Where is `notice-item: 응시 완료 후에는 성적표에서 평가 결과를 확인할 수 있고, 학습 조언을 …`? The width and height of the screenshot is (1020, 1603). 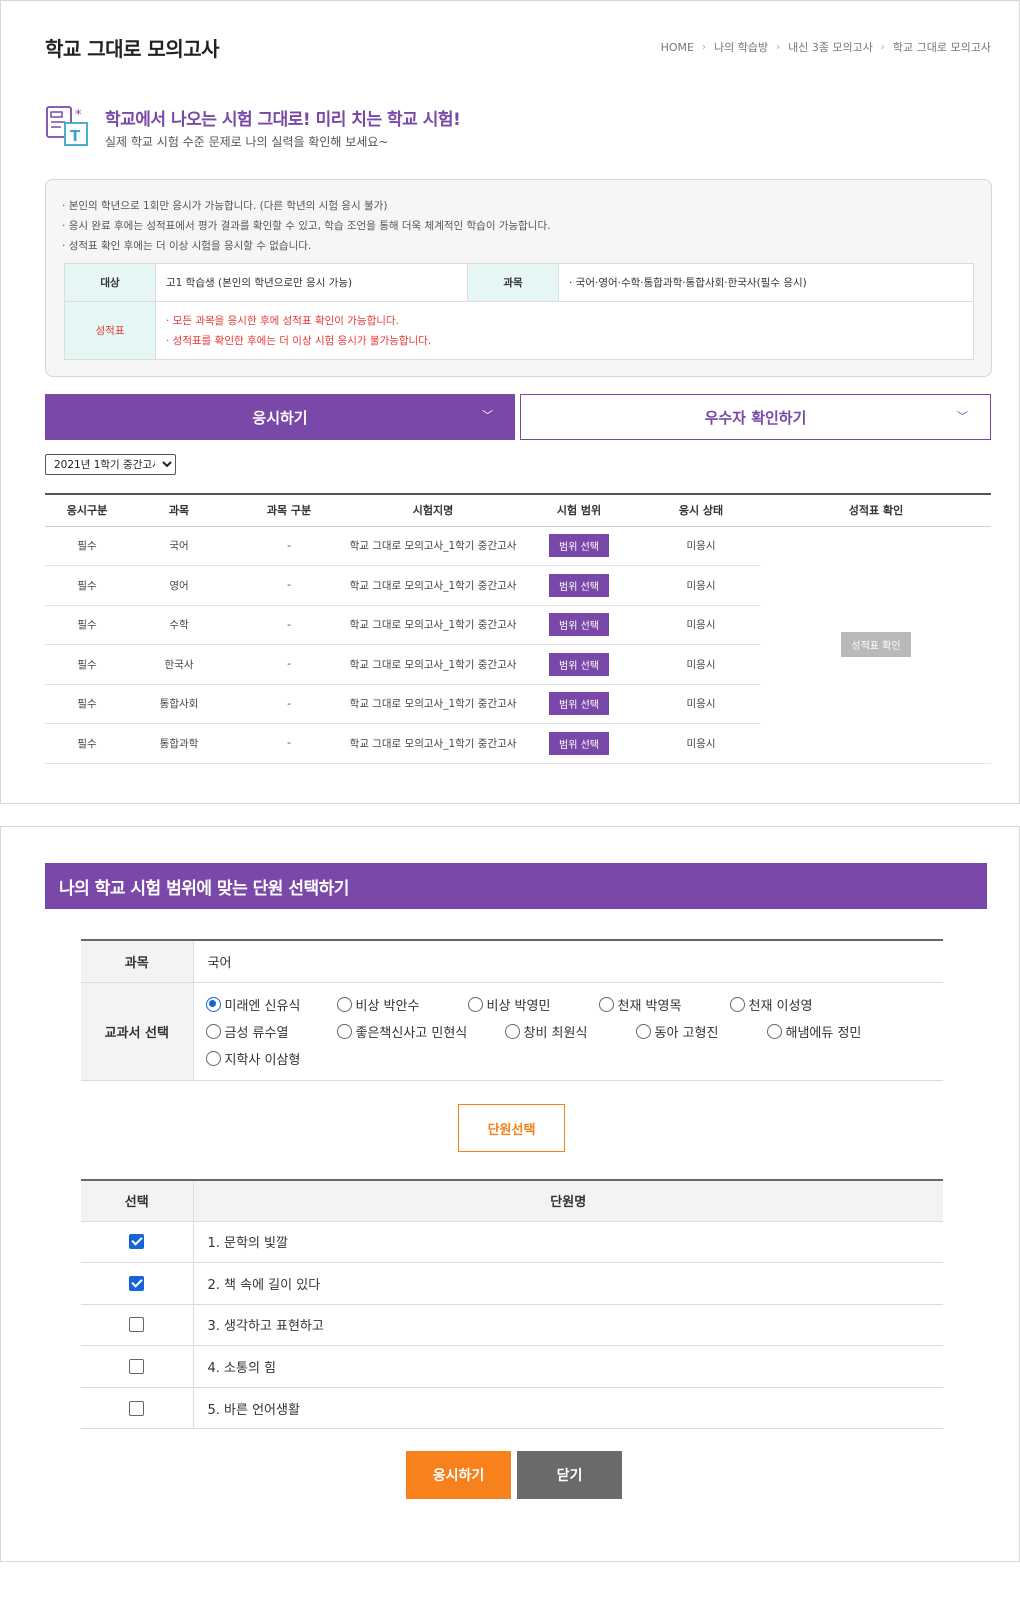
notice-item: 응시 완료 후에는 성적표에서 평가 결과를 확인할 수 있고, 학습 조언을 … is located at coordinates (306, 226).